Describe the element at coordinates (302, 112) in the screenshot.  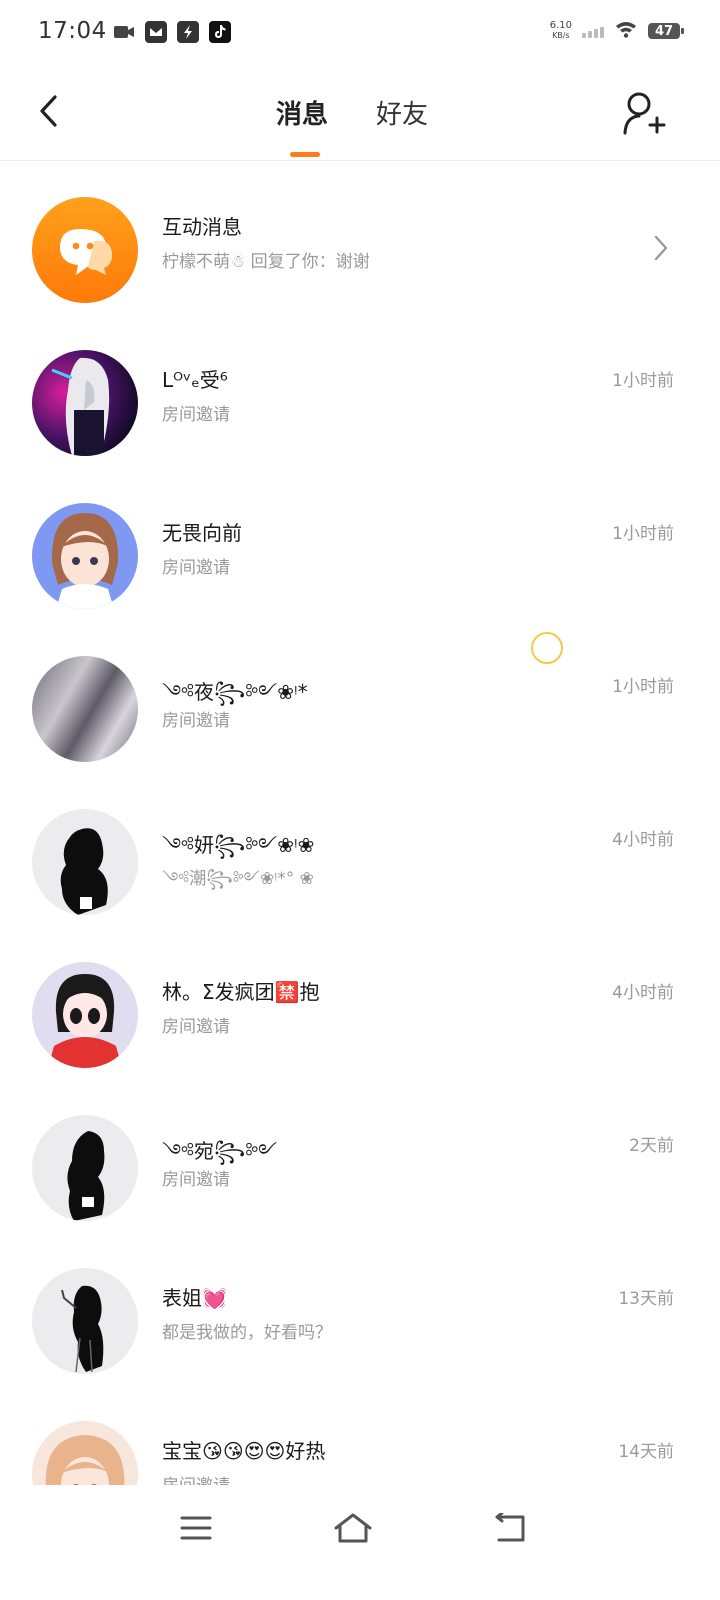
I see `tab-messages: 消息` at that location.